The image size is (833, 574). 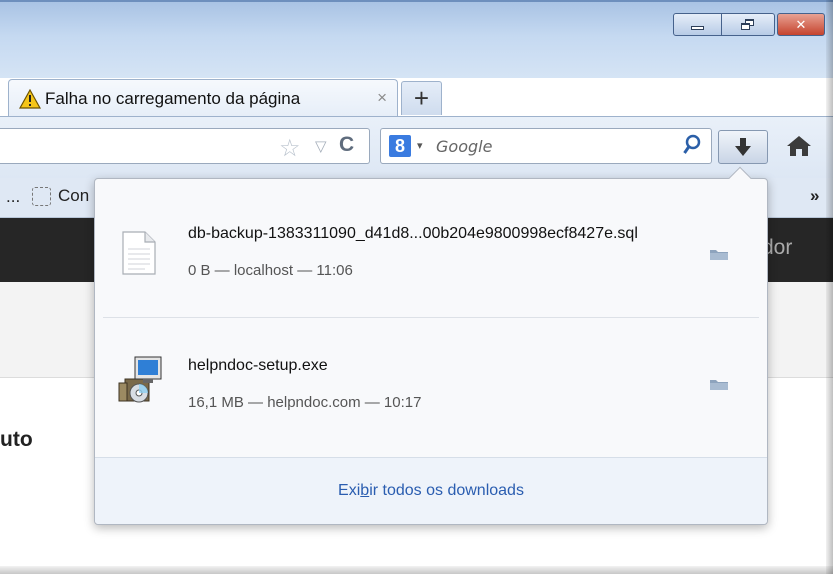 I want to click on download-arrow-icon, so click(x=743, y=147).